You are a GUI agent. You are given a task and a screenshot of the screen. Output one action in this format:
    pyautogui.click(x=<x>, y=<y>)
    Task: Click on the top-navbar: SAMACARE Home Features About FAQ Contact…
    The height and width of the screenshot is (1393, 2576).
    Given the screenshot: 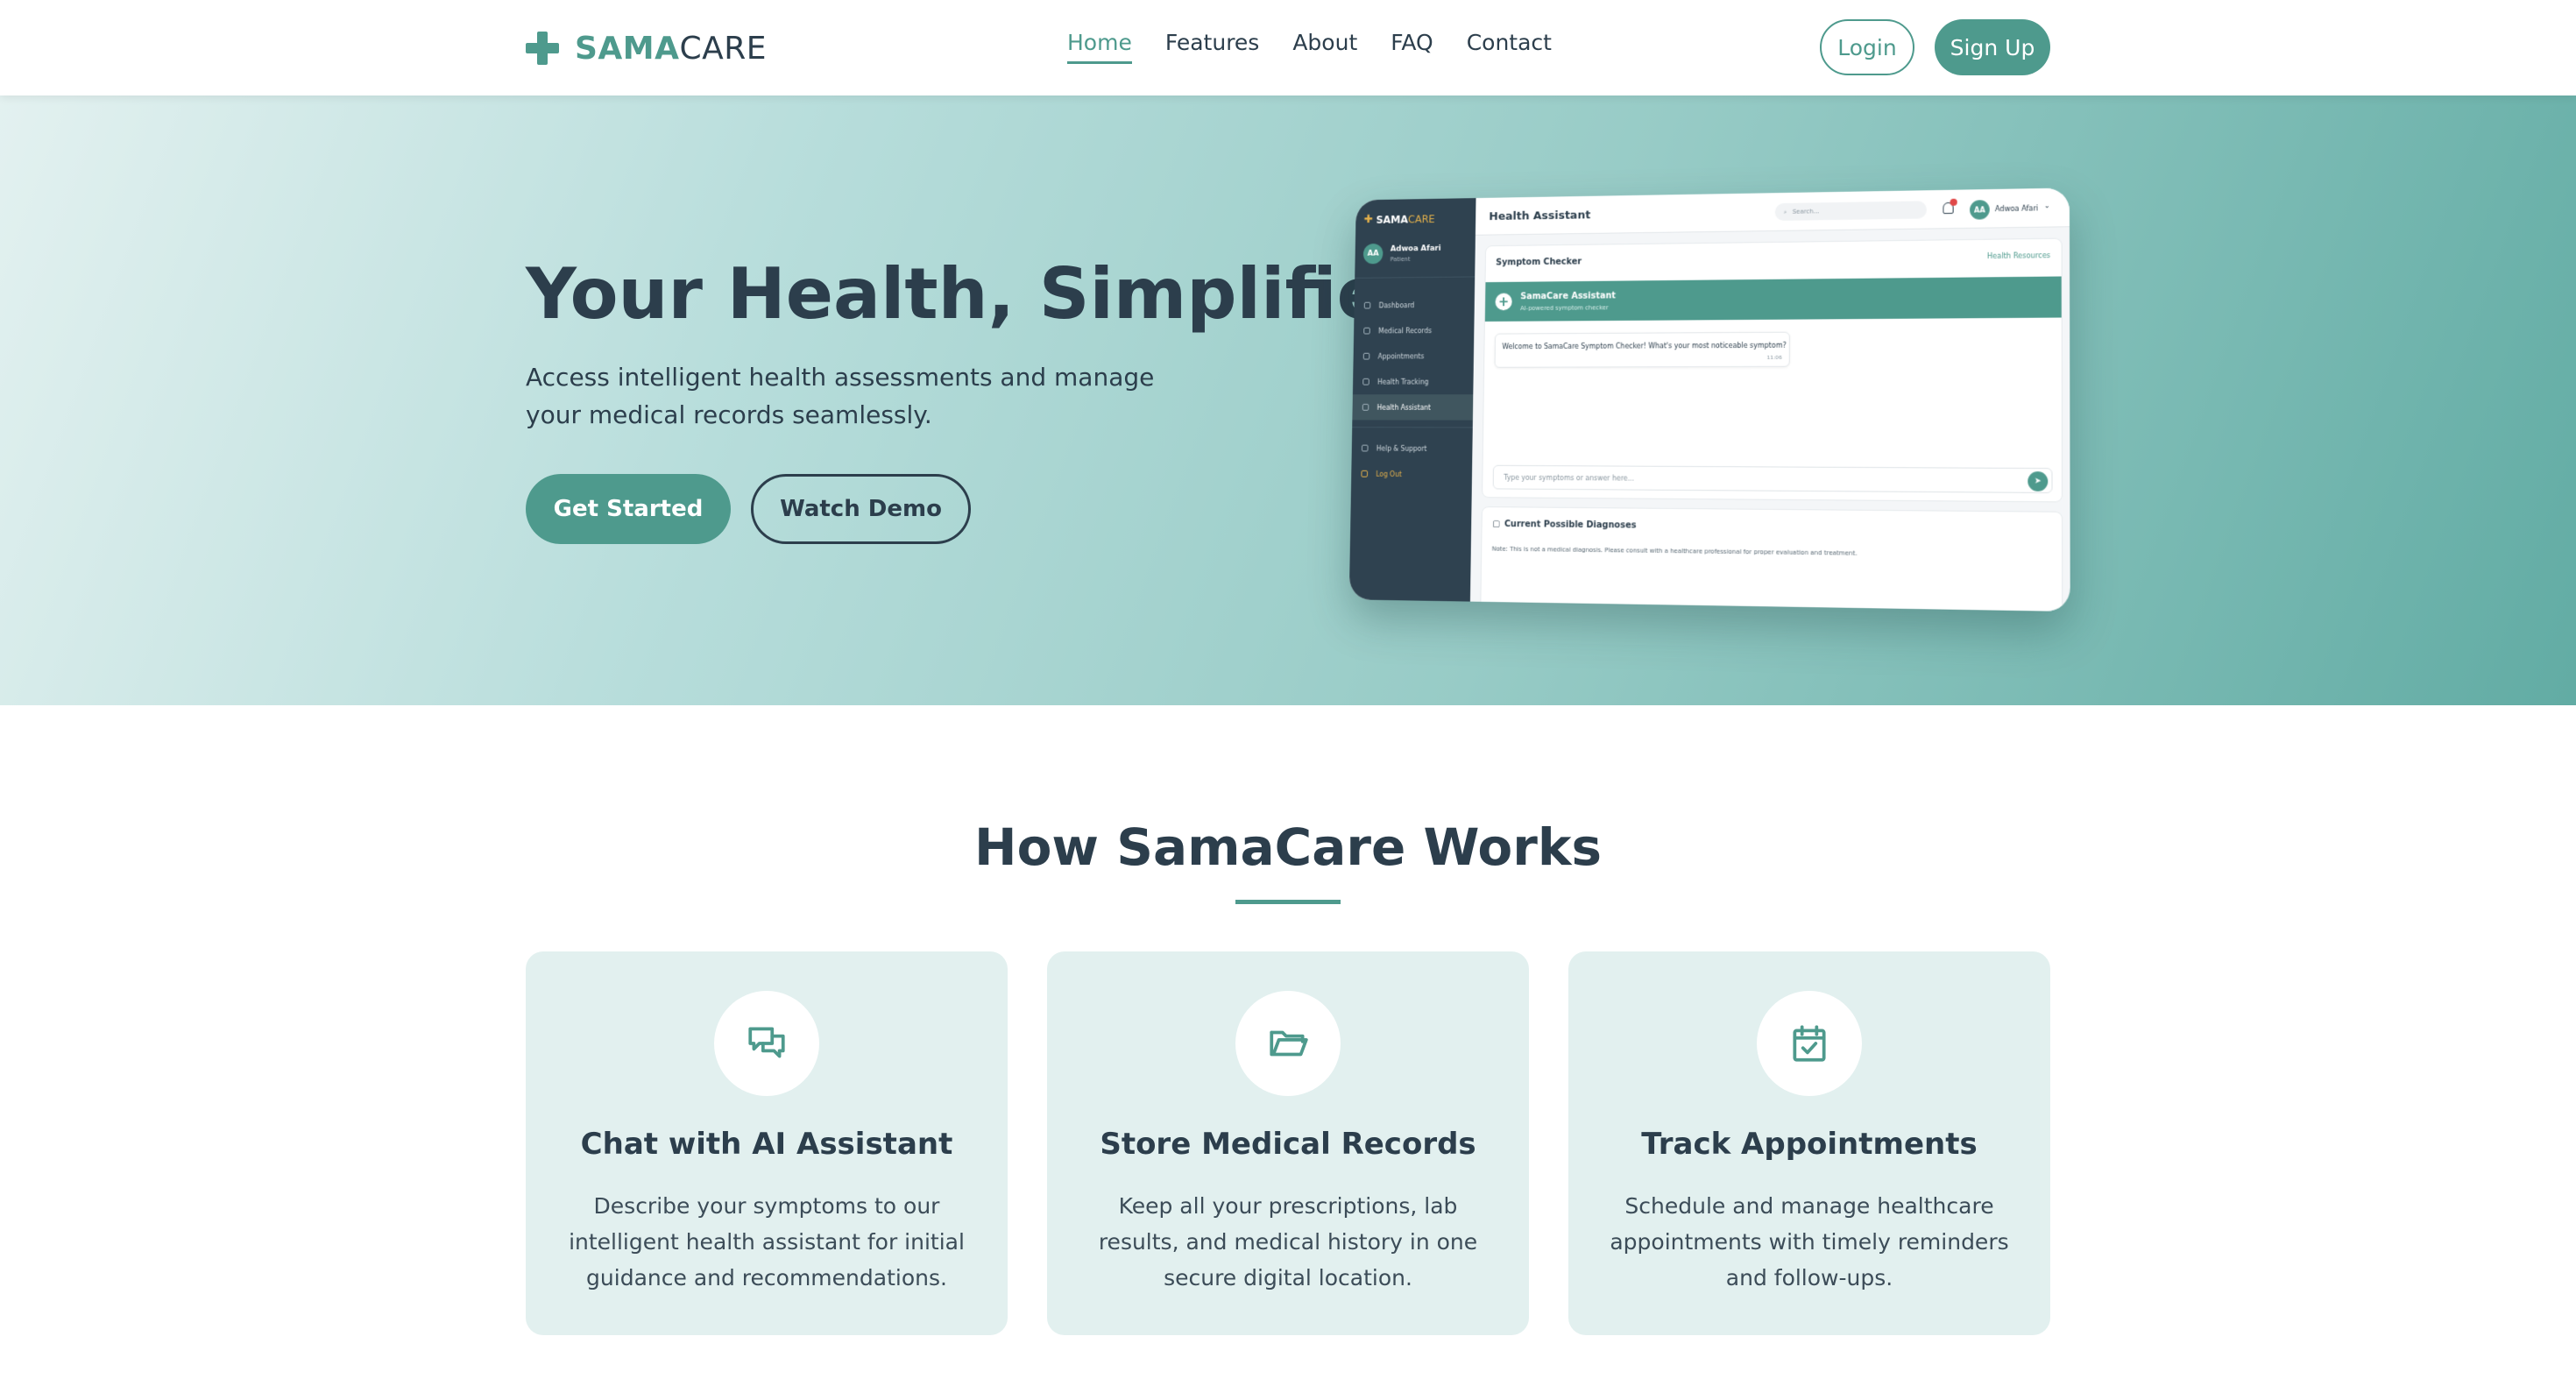 What is the action you would take?
    pyautogui.click(x=1288, y=48)
    